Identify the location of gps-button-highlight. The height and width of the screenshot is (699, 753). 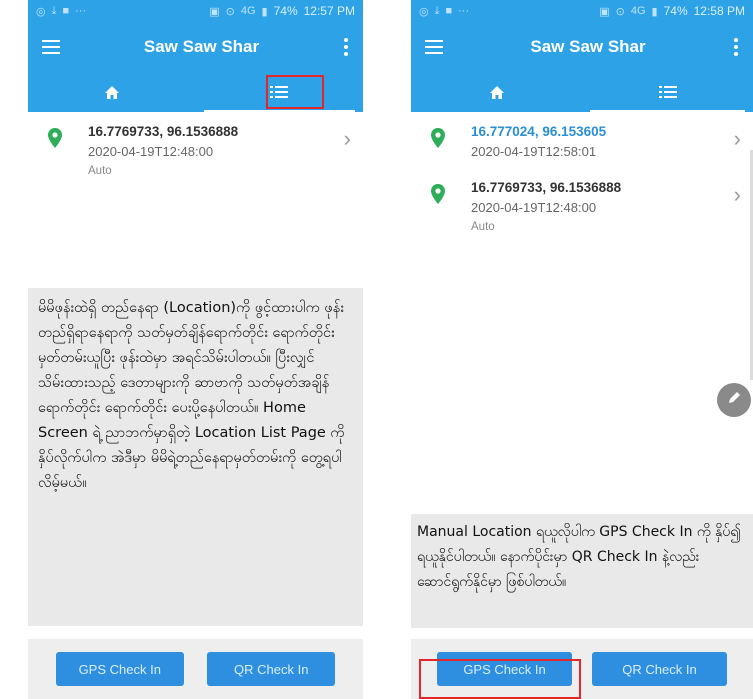
(500, 679).